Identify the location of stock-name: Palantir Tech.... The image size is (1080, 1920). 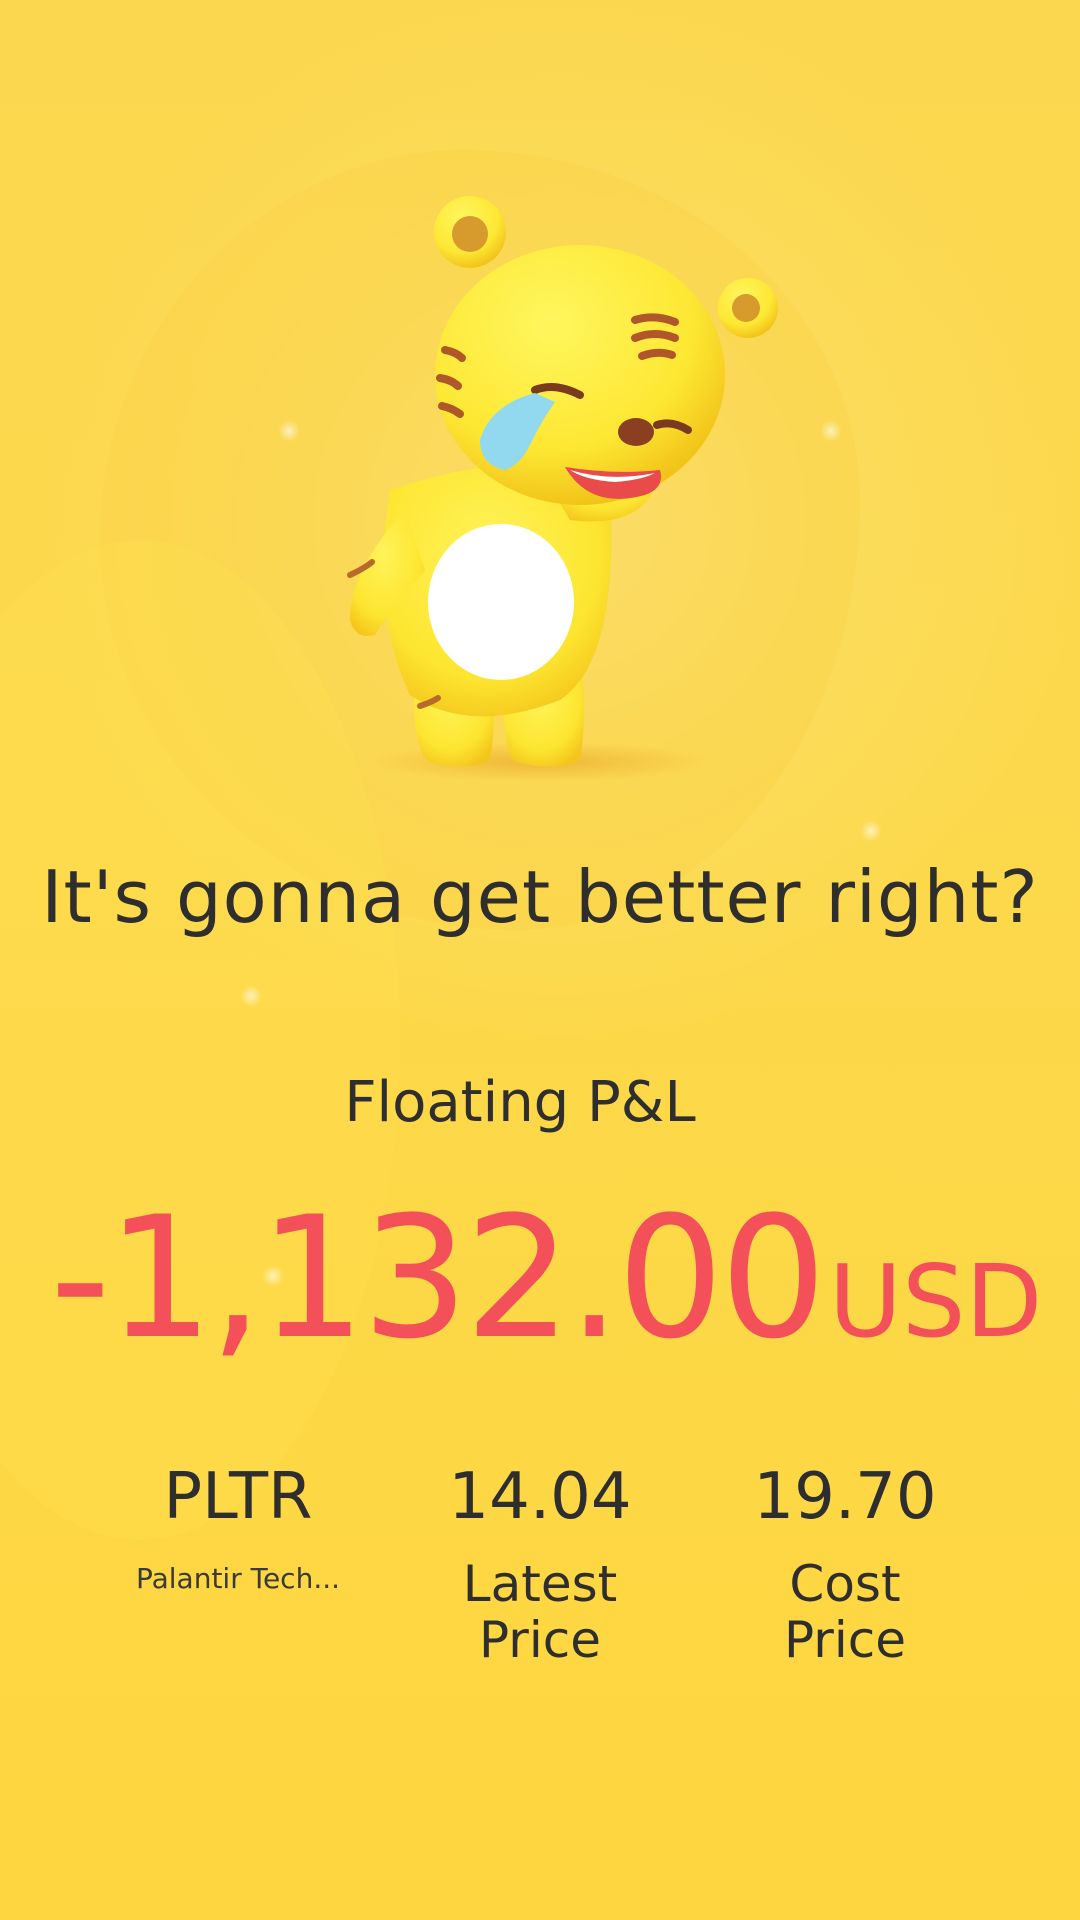
(238, 1578).